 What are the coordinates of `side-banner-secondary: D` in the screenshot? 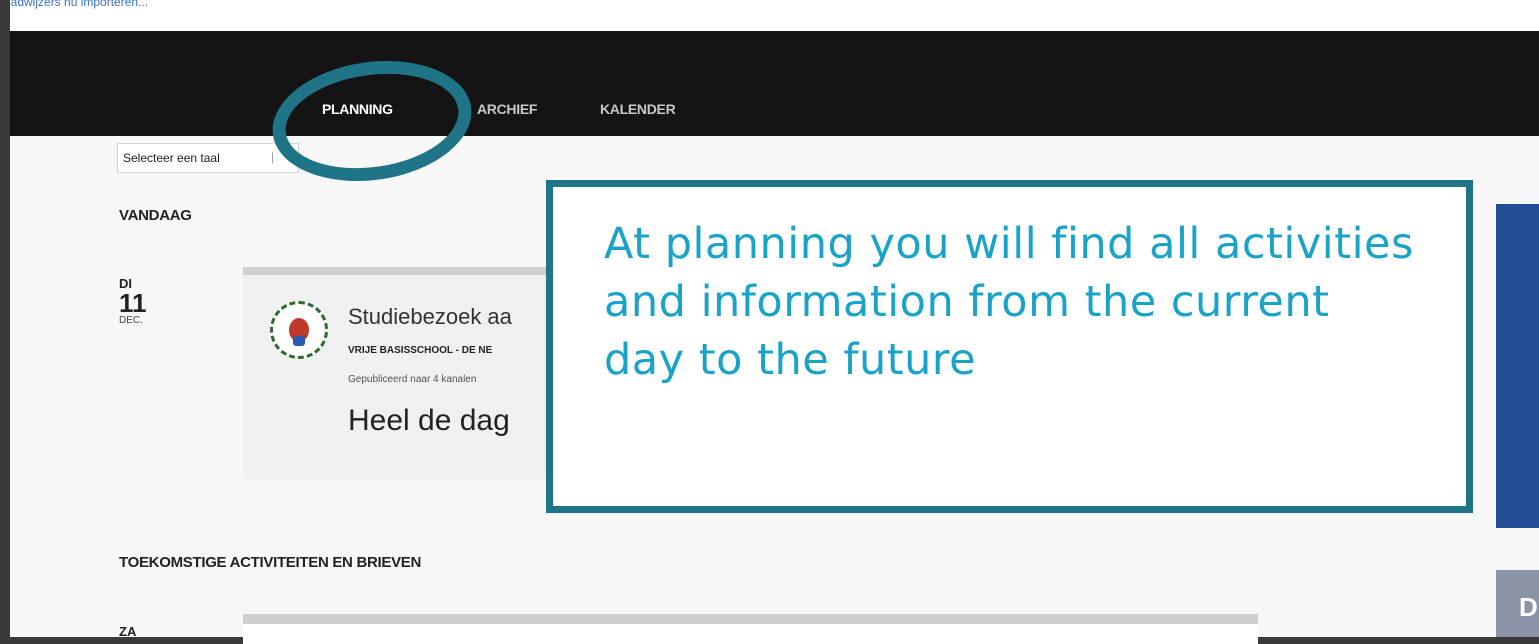 It's located at (1517, 603).